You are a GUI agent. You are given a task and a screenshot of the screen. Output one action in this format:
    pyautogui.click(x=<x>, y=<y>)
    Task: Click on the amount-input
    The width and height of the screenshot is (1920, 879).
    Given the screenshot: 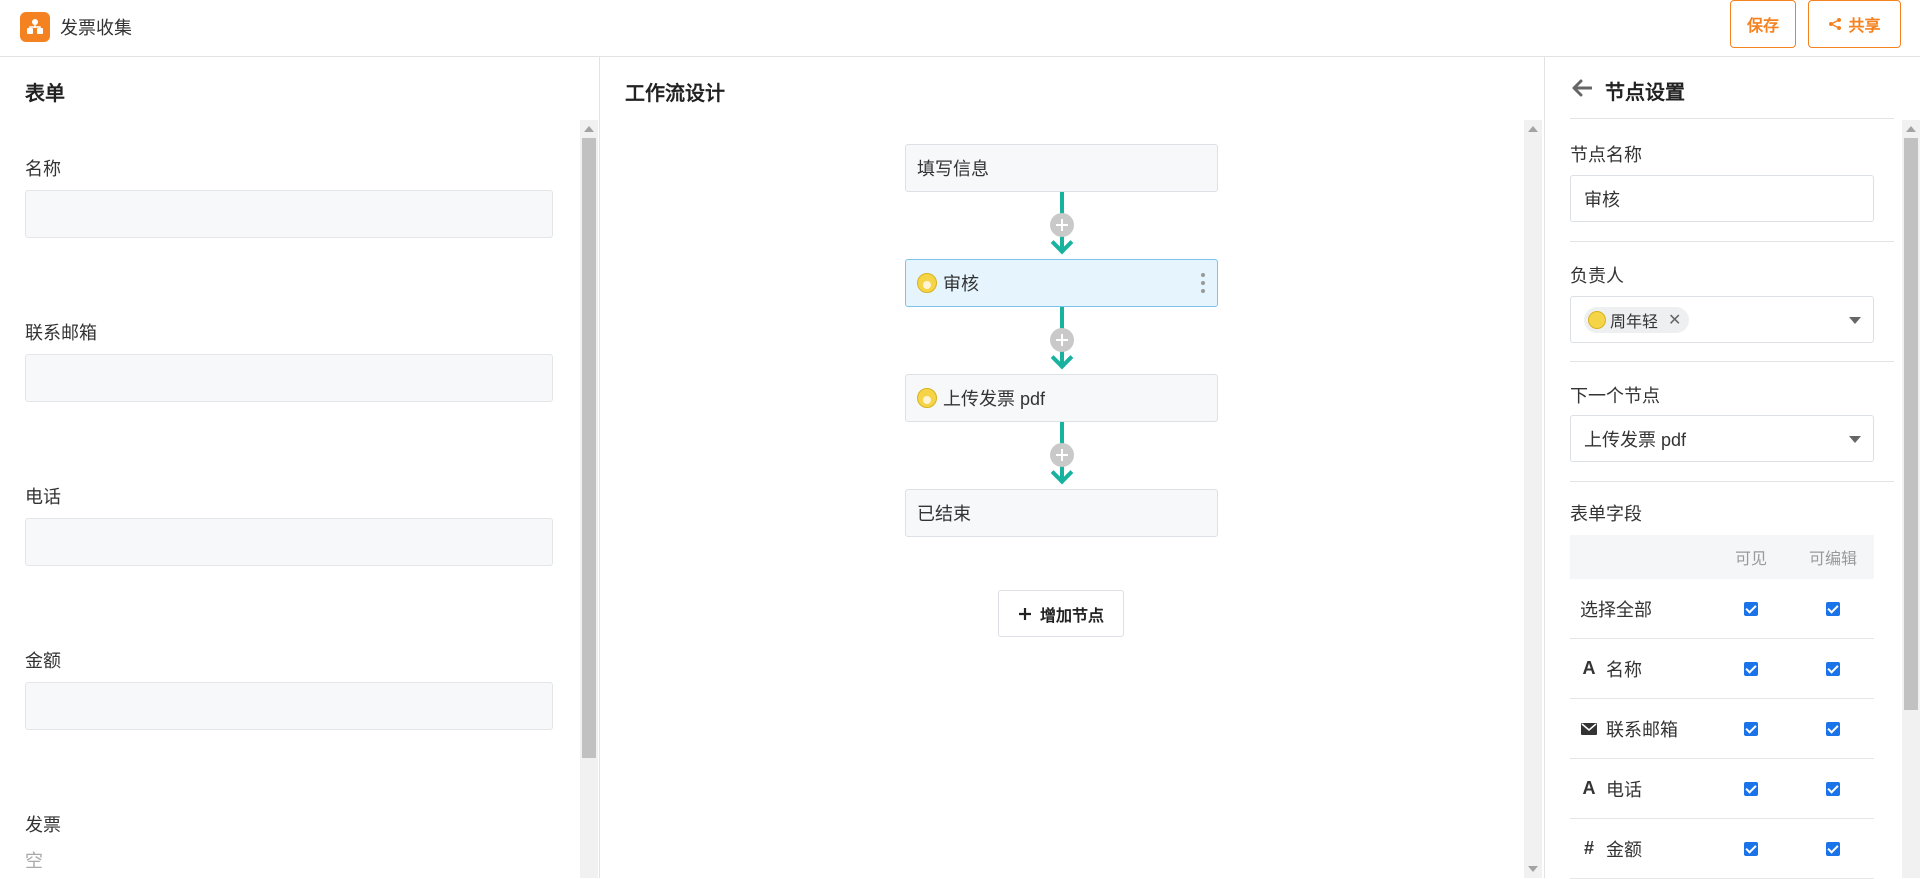 What is the action you would take?
    pyautogui.click(x=289, y=706)
    